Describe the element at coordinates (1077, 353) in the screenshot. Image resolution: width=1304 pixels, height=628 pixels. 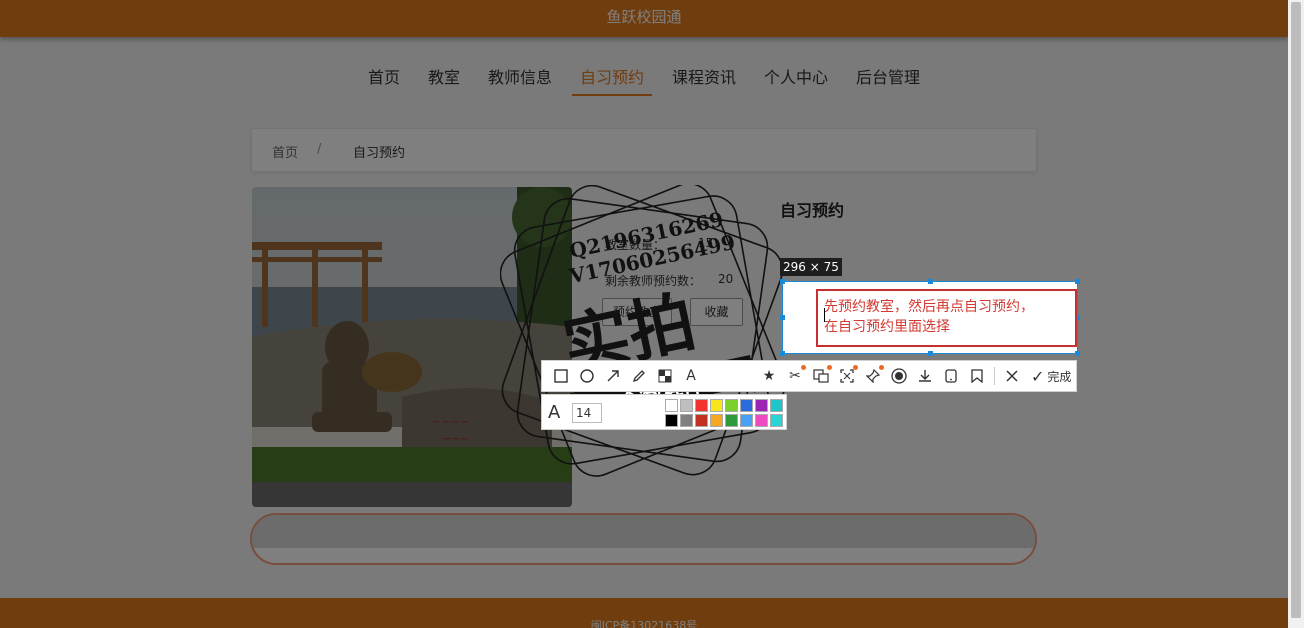
I see `resize-handle-se` at that location.